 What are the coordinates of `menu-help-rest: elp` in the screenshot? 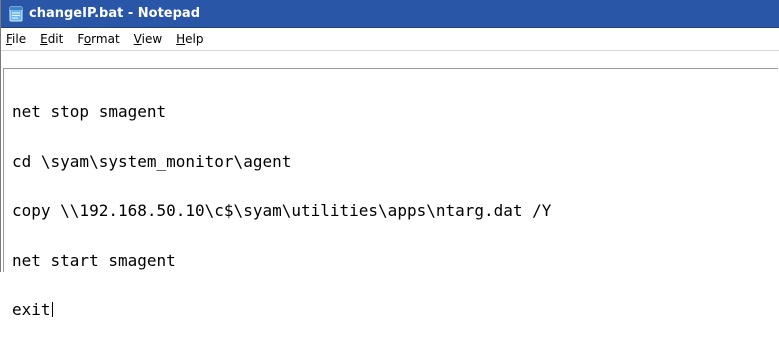 It's located at (194, 39).